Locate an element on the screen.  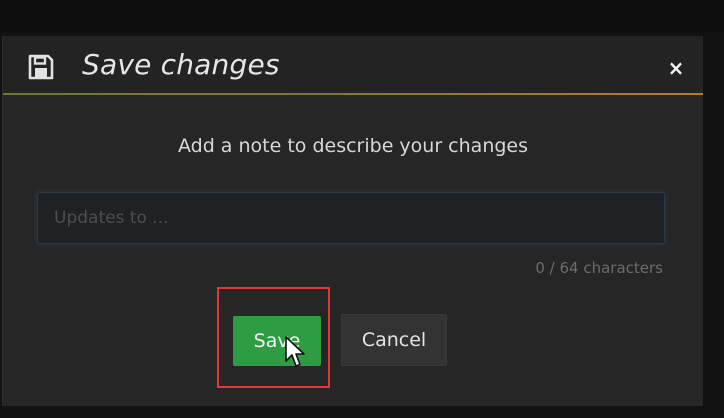
save-button: Save is located at coordinates (277, 341).